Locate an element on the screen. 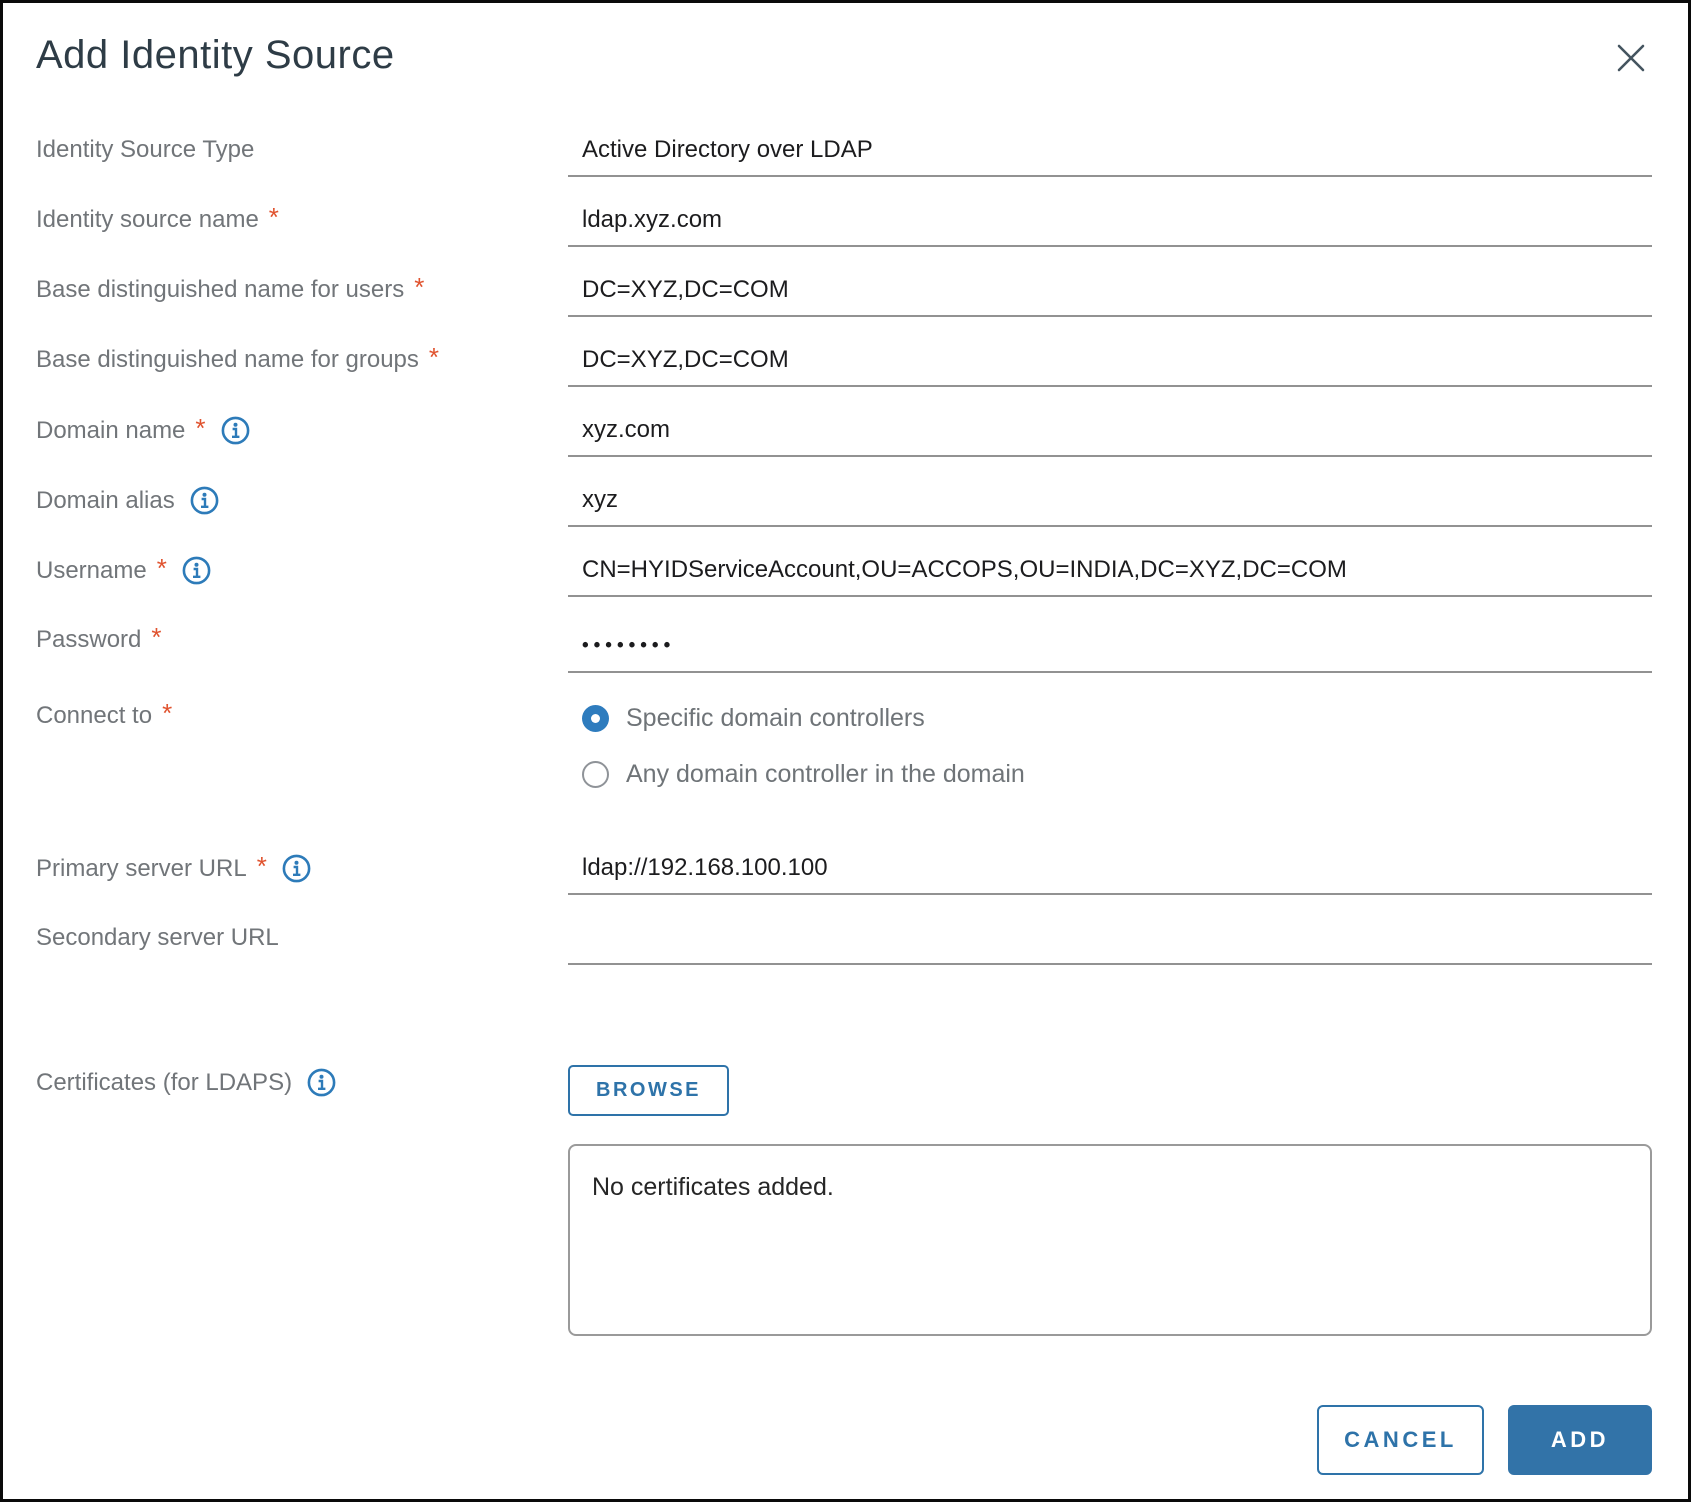 The width and height of the screenshot is (1691, 1502). domain-alias-label: Domain alias is located at coordinates (105, 500).